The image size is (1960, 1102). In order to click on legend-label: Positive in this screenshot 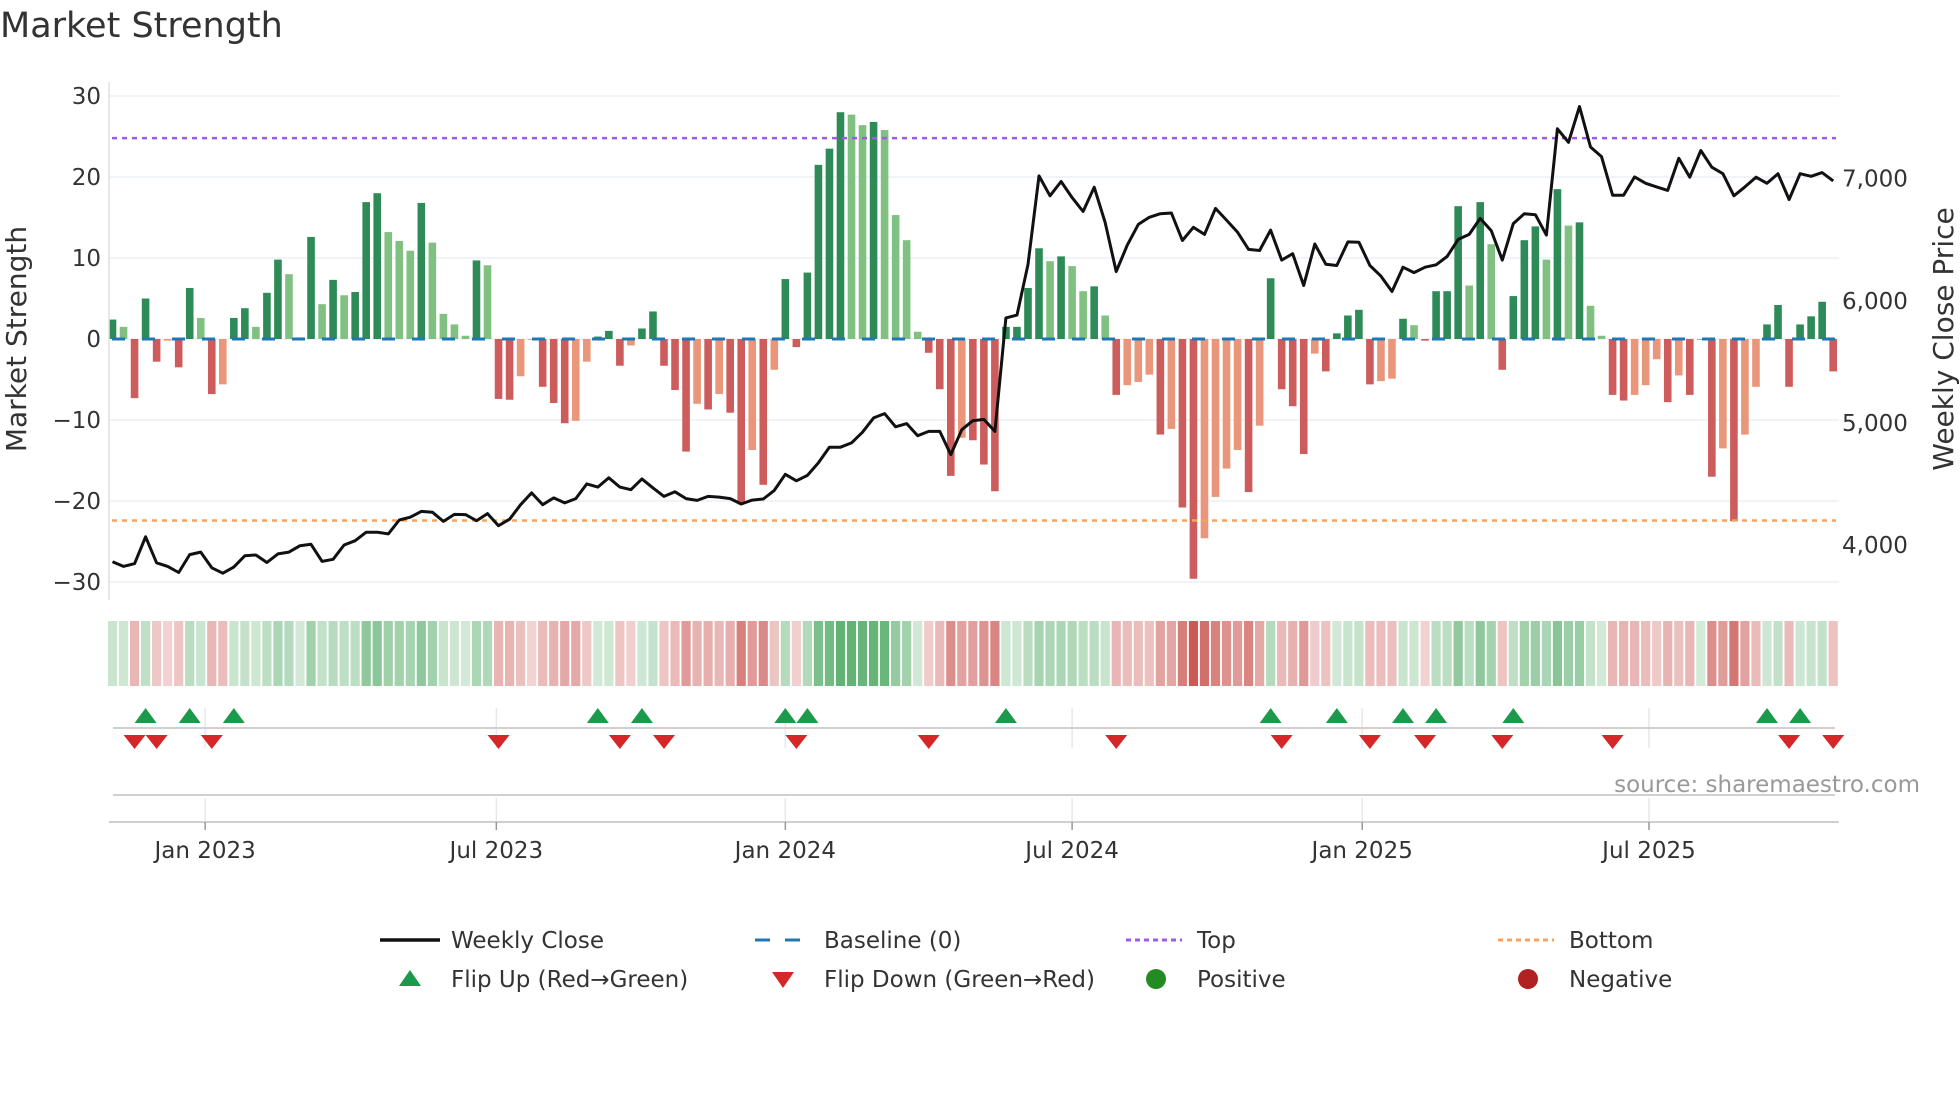, I will do `click(1241, 980)`.